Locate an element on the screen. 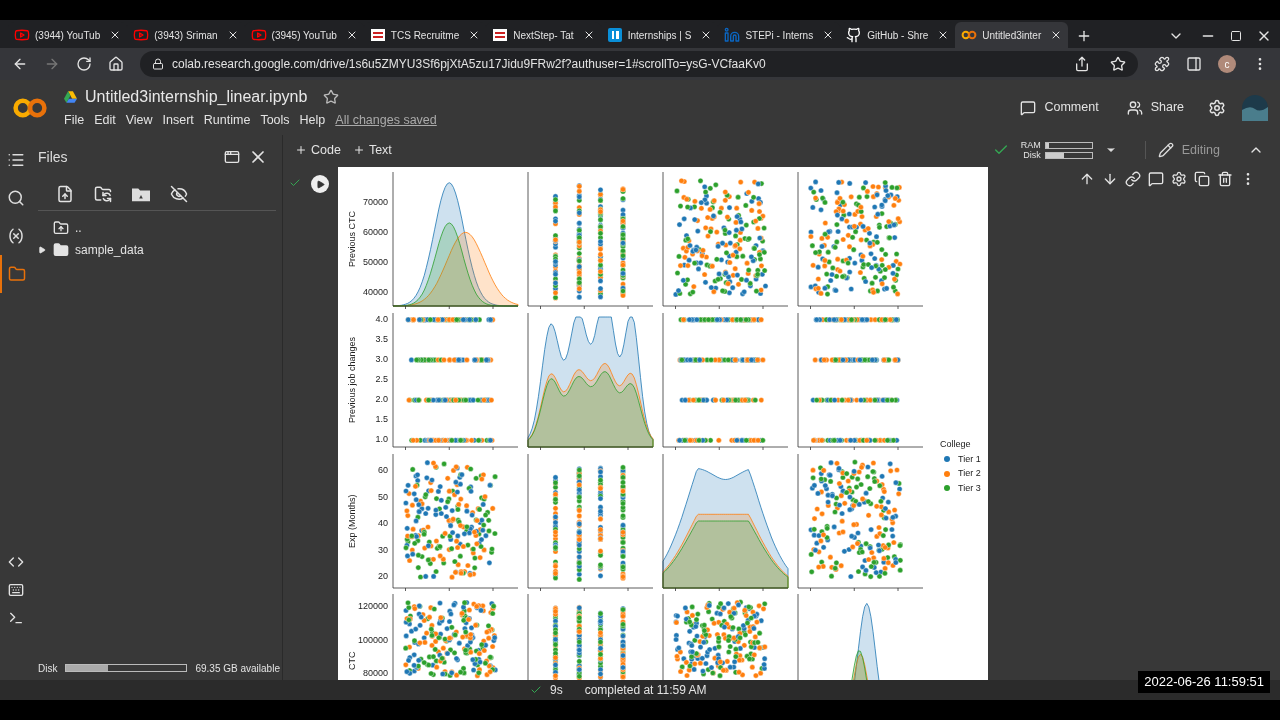 The height and width of the screenshot is (720, 1280). tick-label: 1.0 is located at coordinates (381, 440).